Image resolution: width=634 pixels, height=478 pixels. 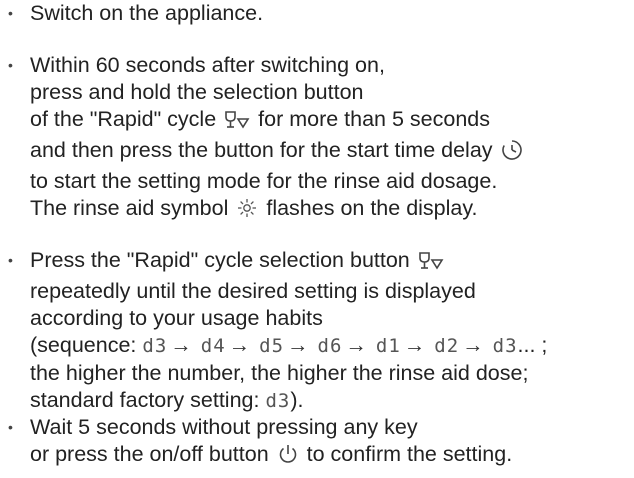 What do you see at coordinates (278, 401) in the screenshot?
I see `default-setting-value: d3` at bounding box center [278, 401].